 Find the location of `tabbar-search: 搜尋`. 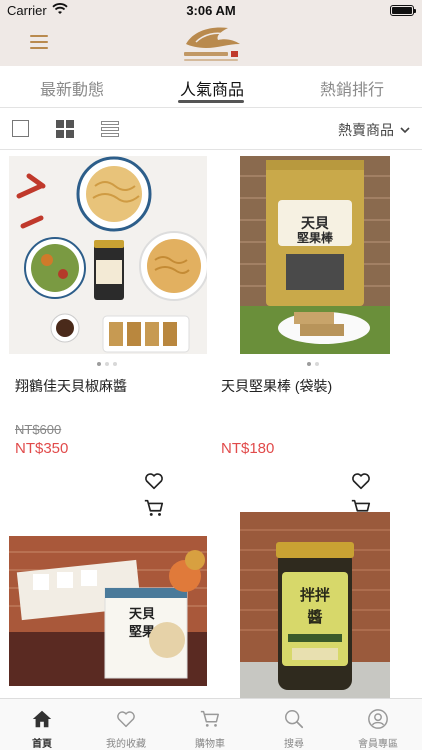

tabbar-search: 搜尋 is located at coordinates (294, 724).